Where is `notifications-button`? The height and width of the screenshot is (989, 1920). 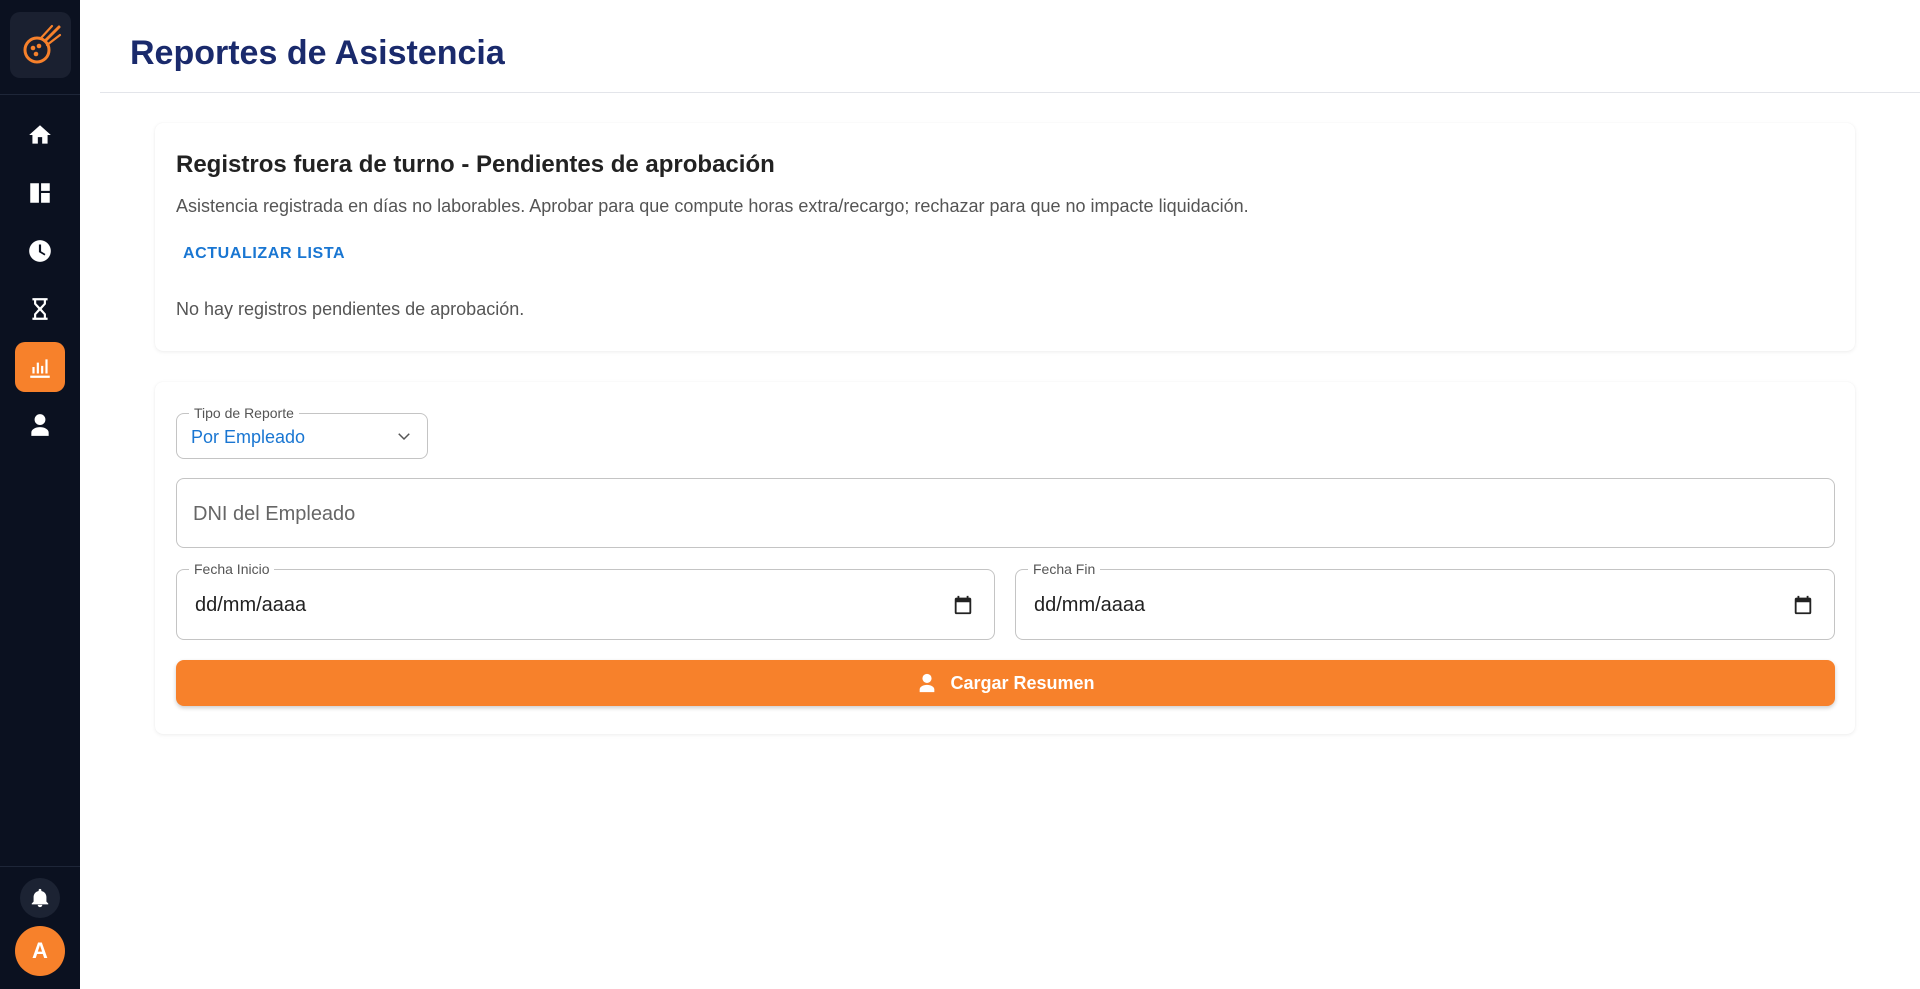
notifications-button is located at coordinates (40, 898).